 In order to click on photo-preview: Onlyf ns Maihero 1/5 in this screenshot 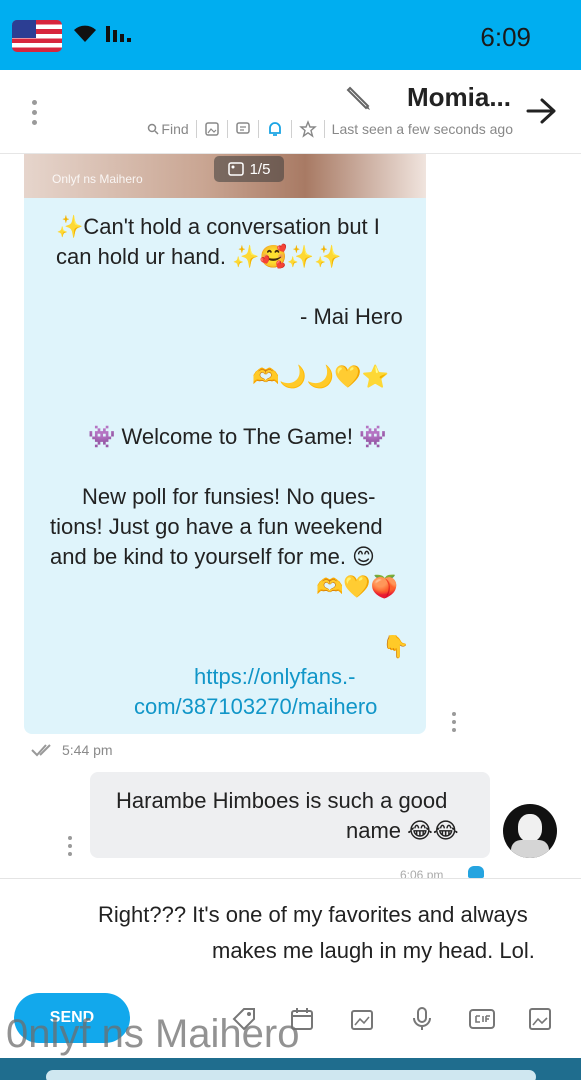, I will do `click(225, 176)`.